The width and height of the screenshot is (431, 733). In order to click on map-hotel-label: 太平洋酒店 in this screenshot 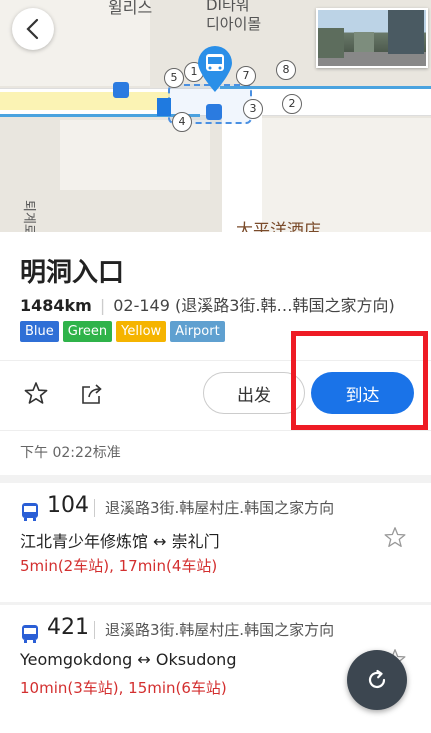, I will do `click(278, 226)`.